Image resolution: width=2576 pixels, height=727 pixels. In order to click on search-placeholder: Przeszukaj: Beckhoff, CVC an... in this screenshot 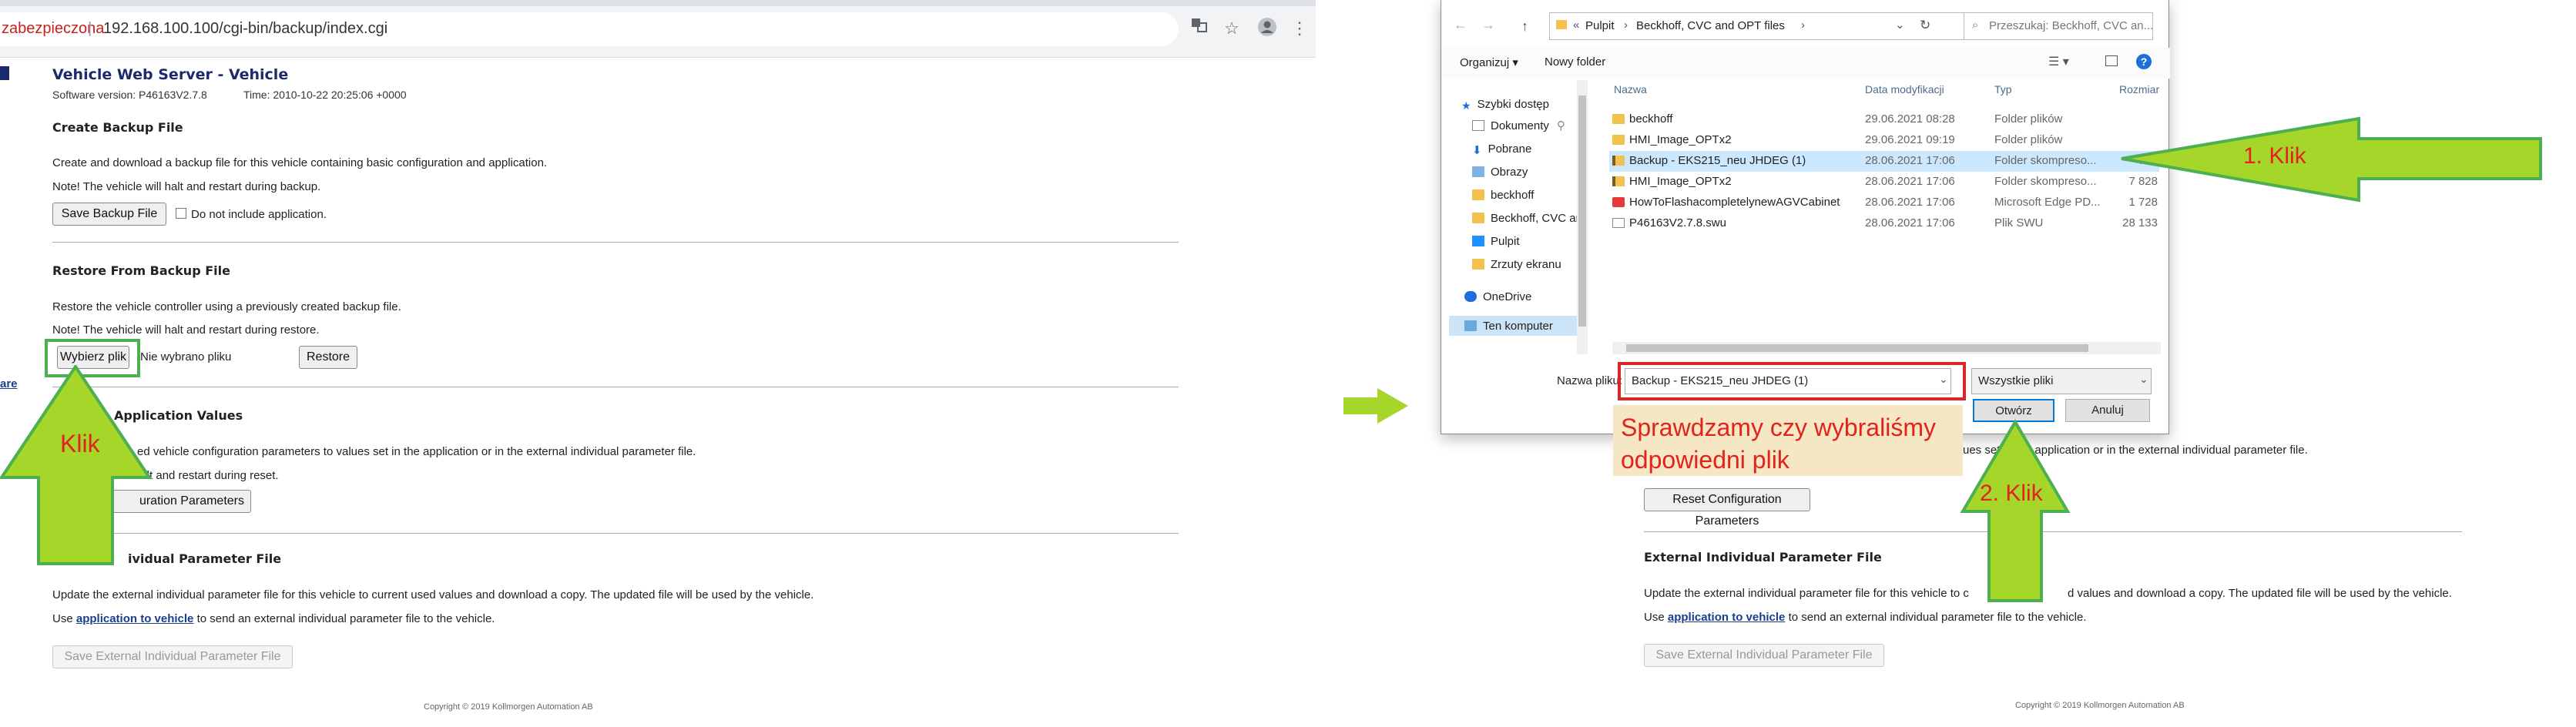, I will do `click(2071, 25)`.